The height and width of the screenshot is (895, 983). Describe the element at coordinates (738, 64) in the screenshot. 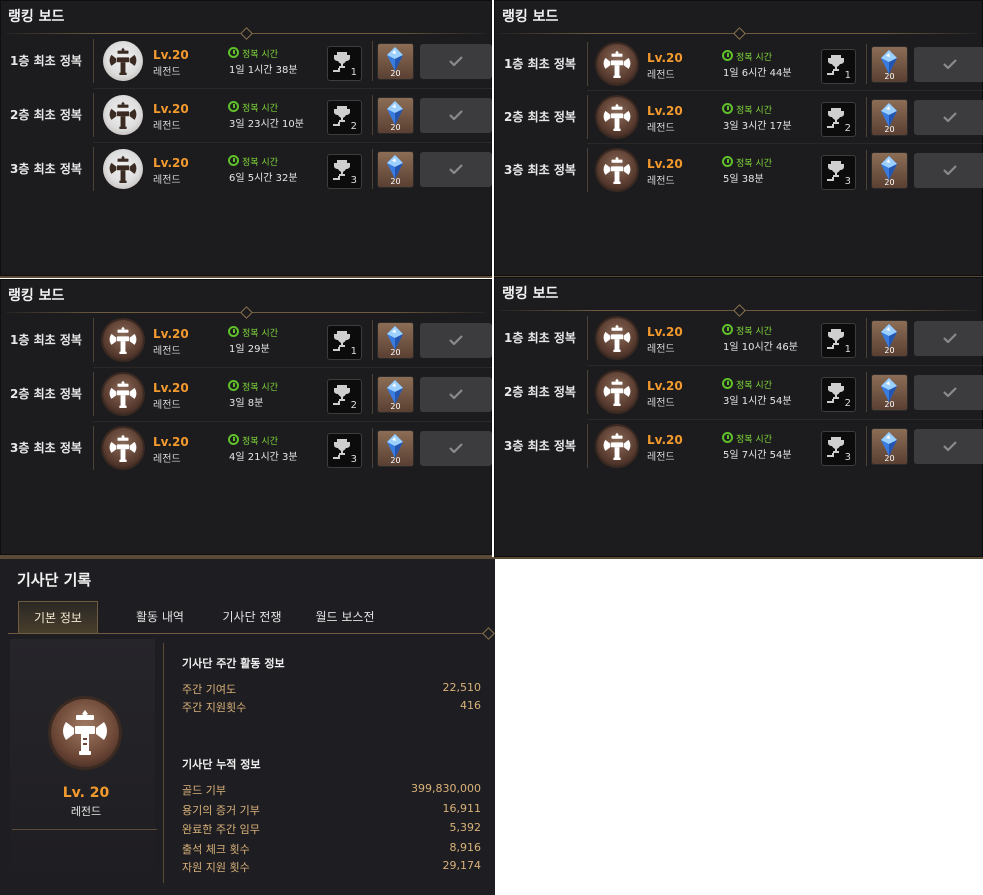

I see `ranking-row: 1층 최초 정복 Lv.20 레전드 정복 시간 1일 6시간 44분 1 20` at that location.